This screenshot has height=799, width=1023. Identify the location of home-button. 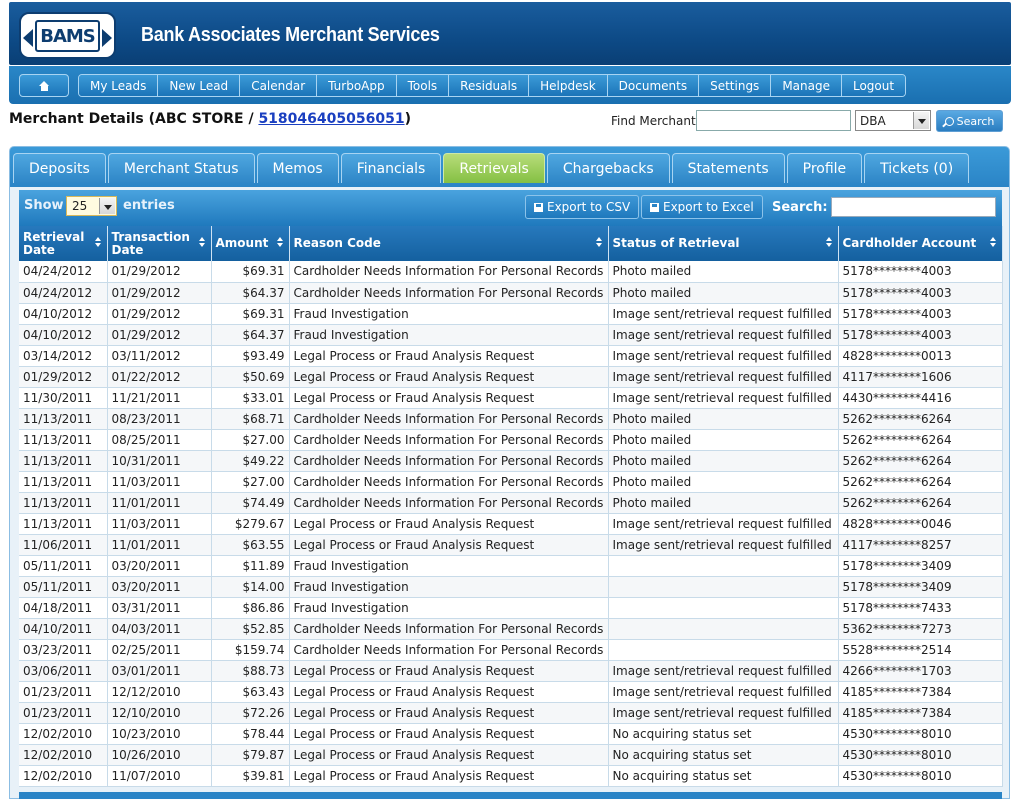
(44, 85).